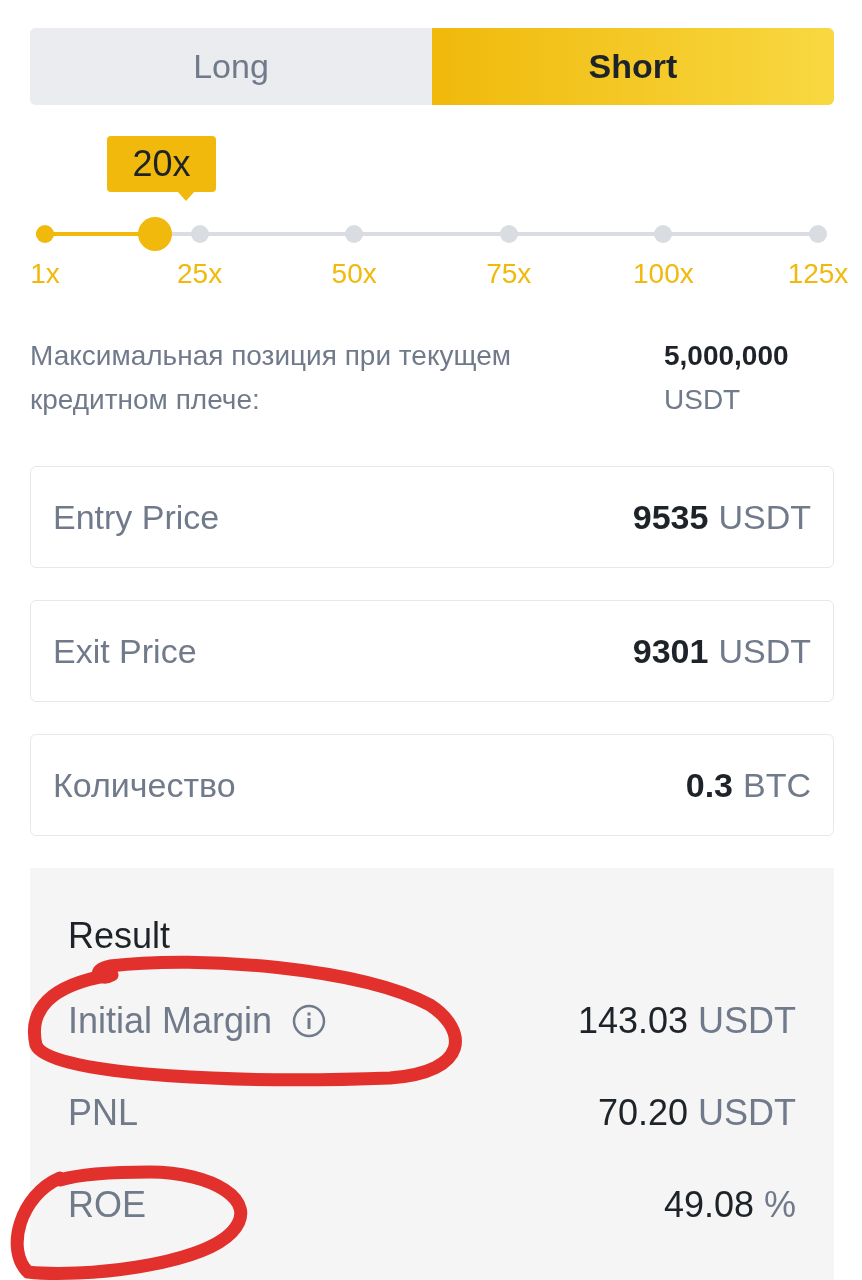 The width and height of the screenshot is (862, 1280). Describe the element at coordinates (727, 356) in the screenshot. I see `max-position-value: 5,000,000` at that location.